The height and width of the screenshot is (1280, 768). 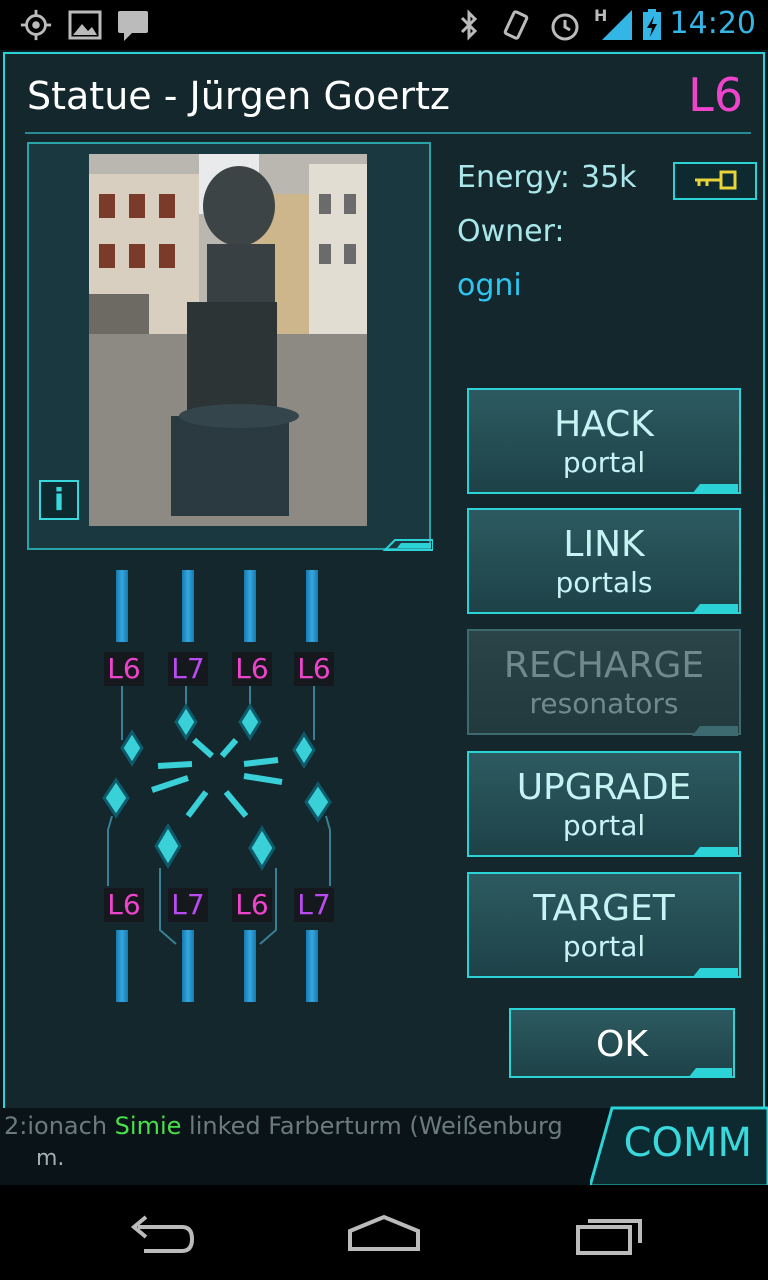 What do you see at coordinates (238, 96) in the screenshot?
I see `portal-title: Statue - Jürgen Goertz` at bounding box center [238, 96].